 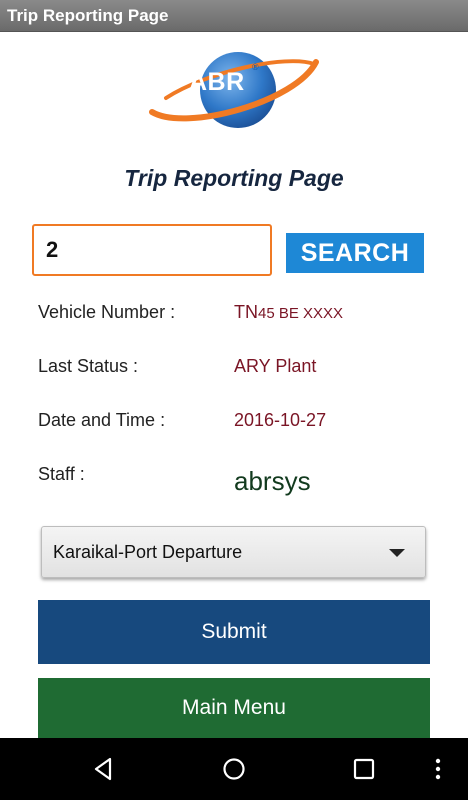 What do you see at coordinates (234, 632) in the screenshot?
I see `submit-button: Submit` at bounding box center [234, 632].